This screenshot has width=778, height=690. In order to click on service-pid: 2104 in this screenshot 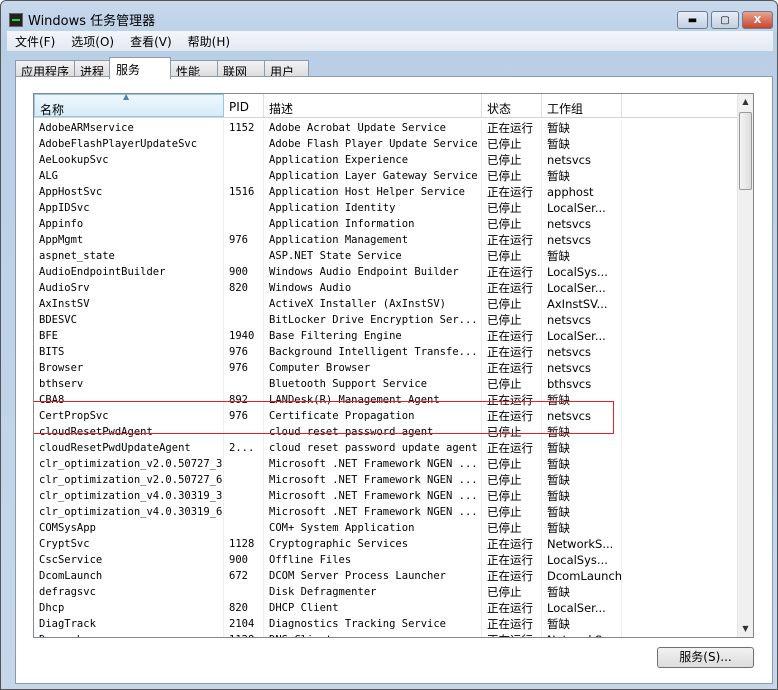, I will do `click(244, 624)`.